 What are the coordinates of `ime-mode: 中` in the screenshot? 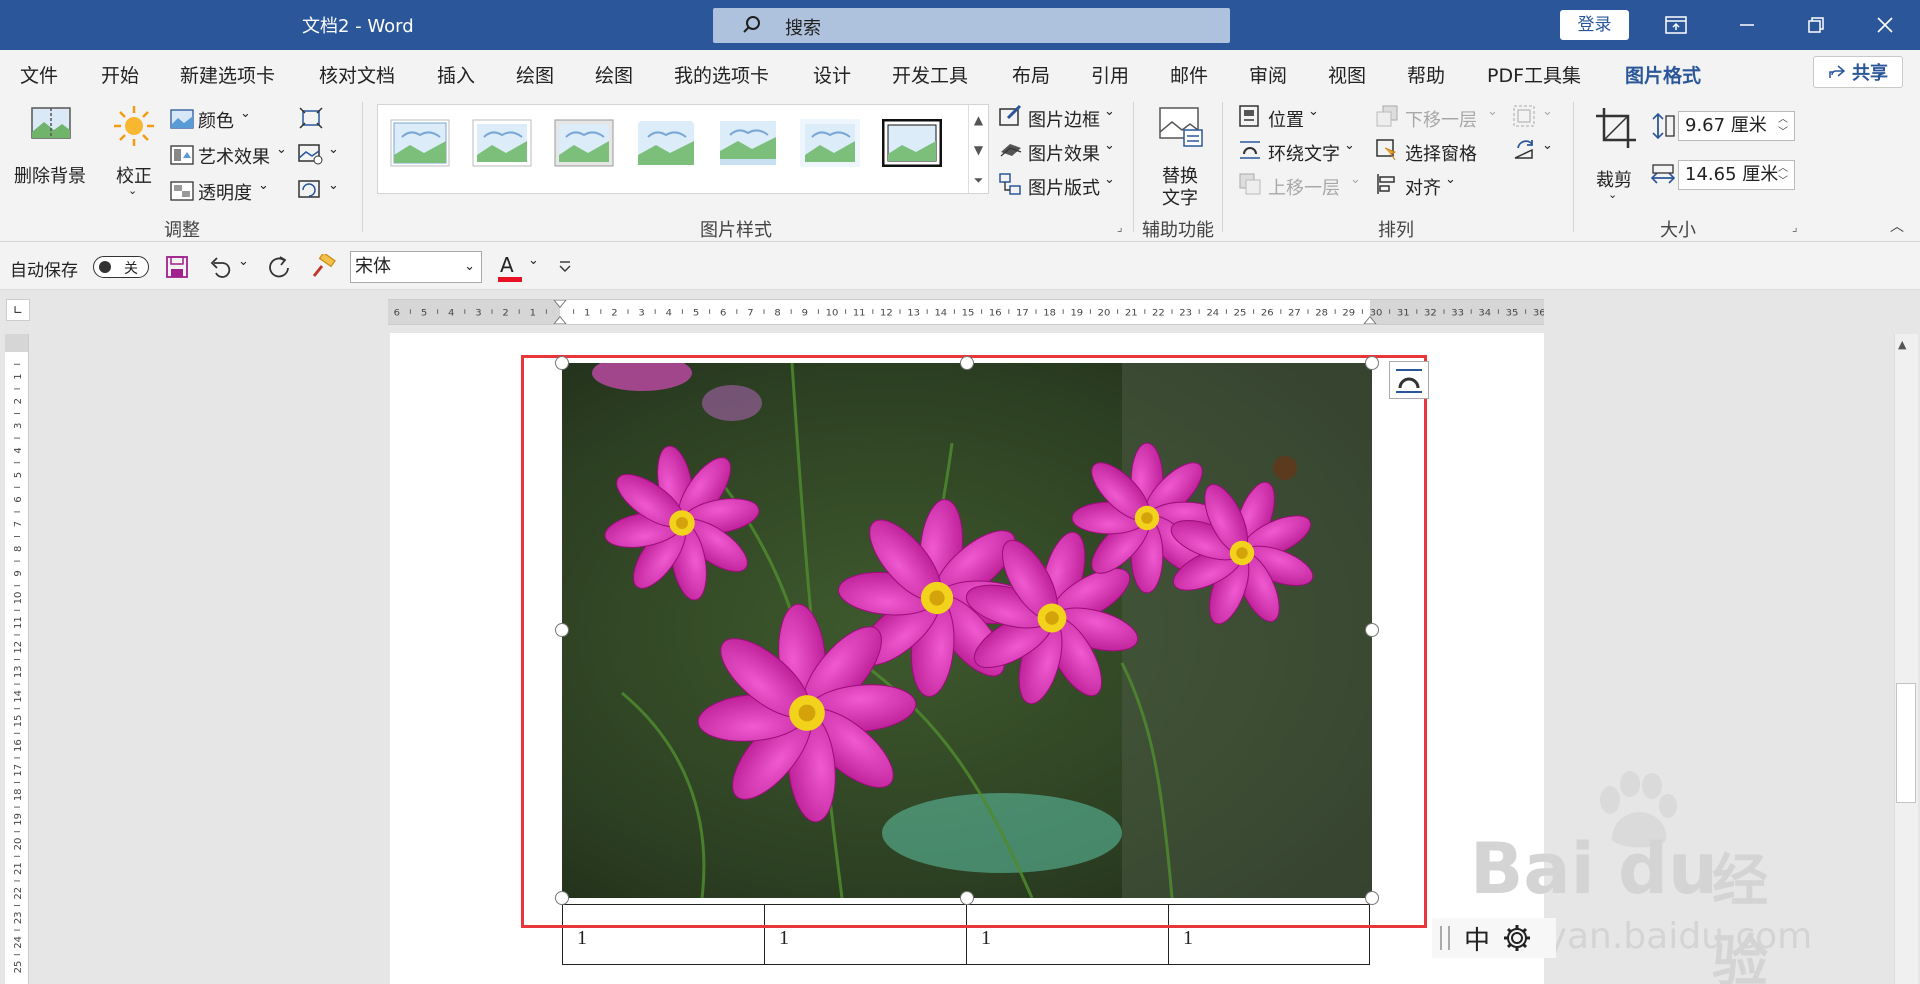 It's located at (1477, 938).